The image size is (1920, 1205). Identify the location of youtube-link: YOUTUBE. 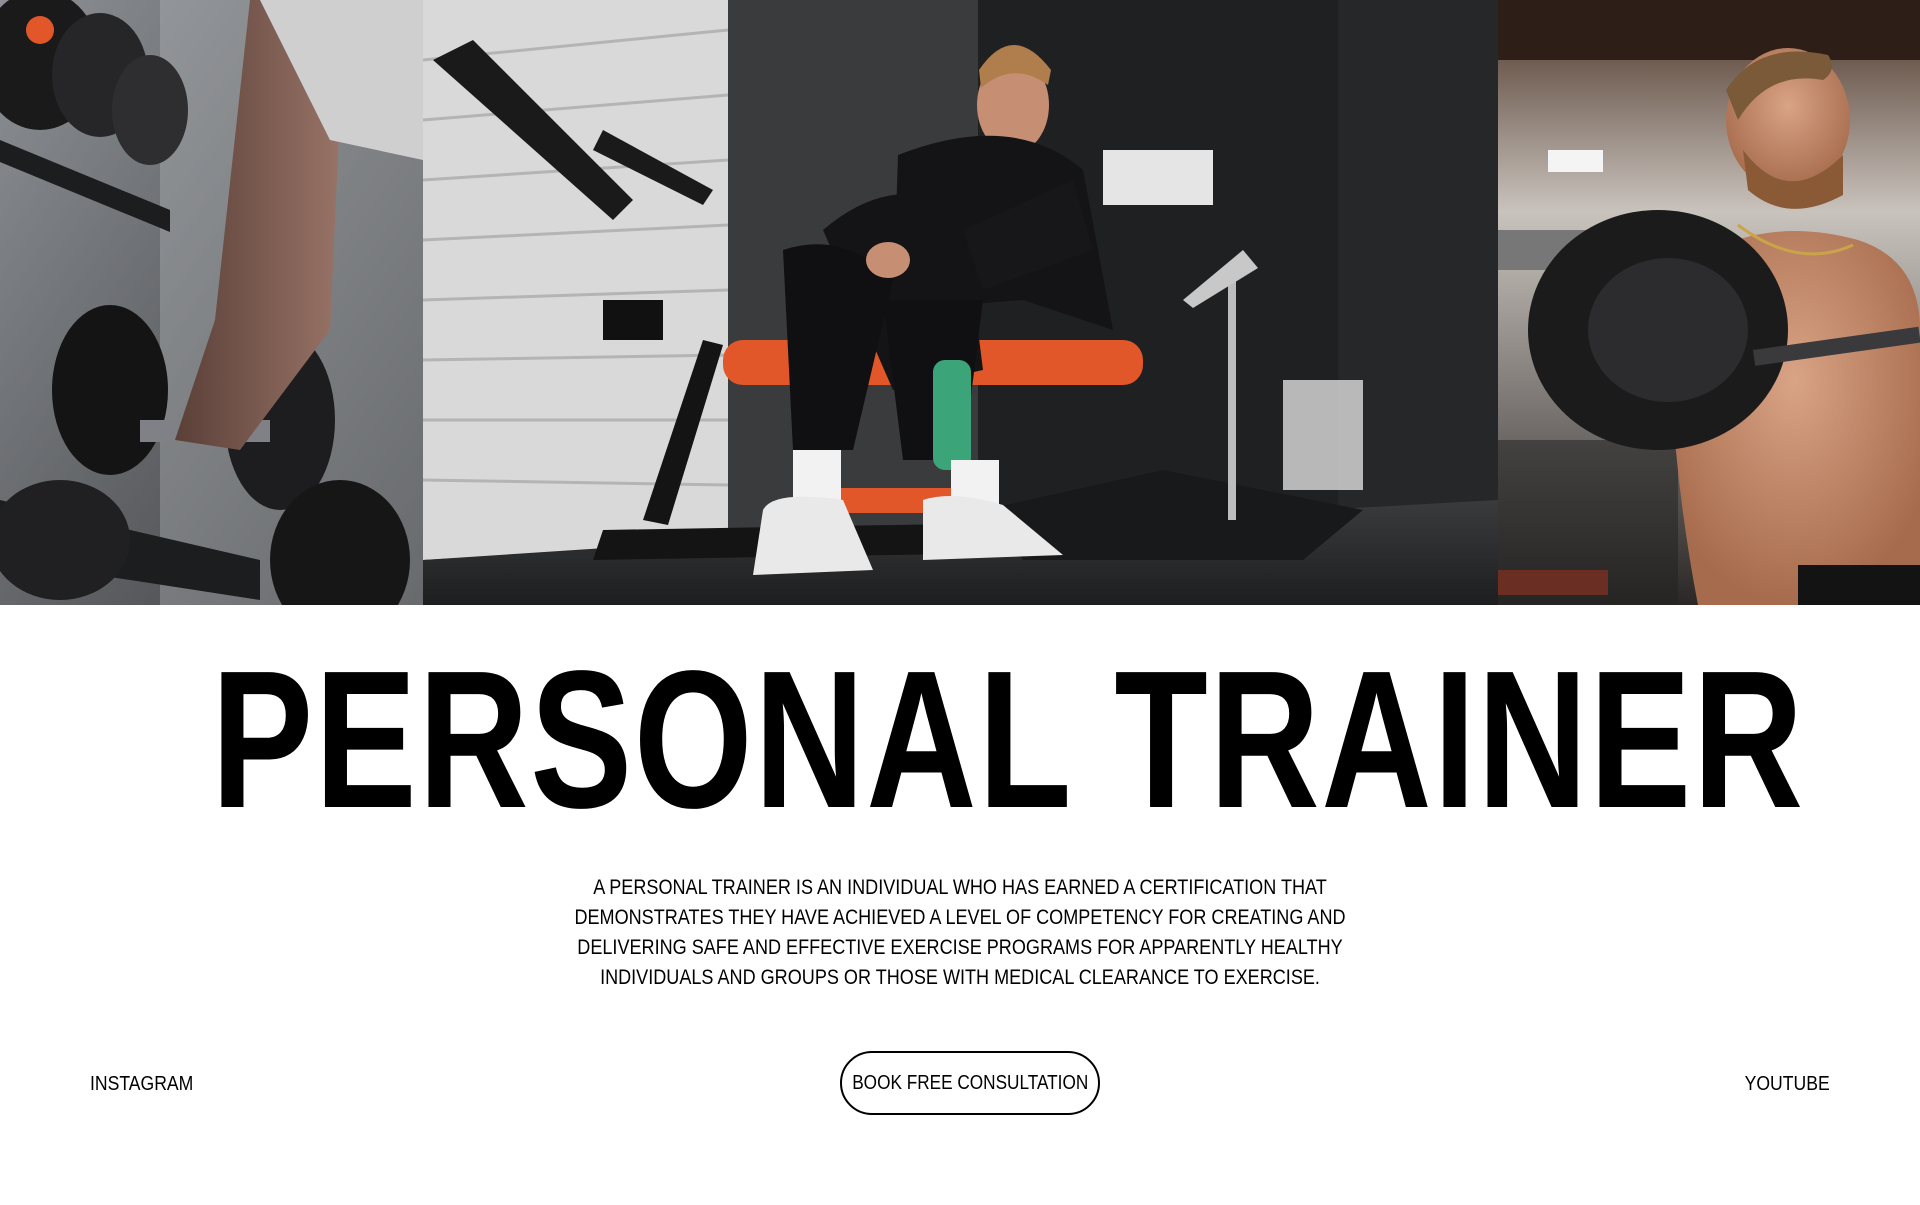
(1787, 1084).